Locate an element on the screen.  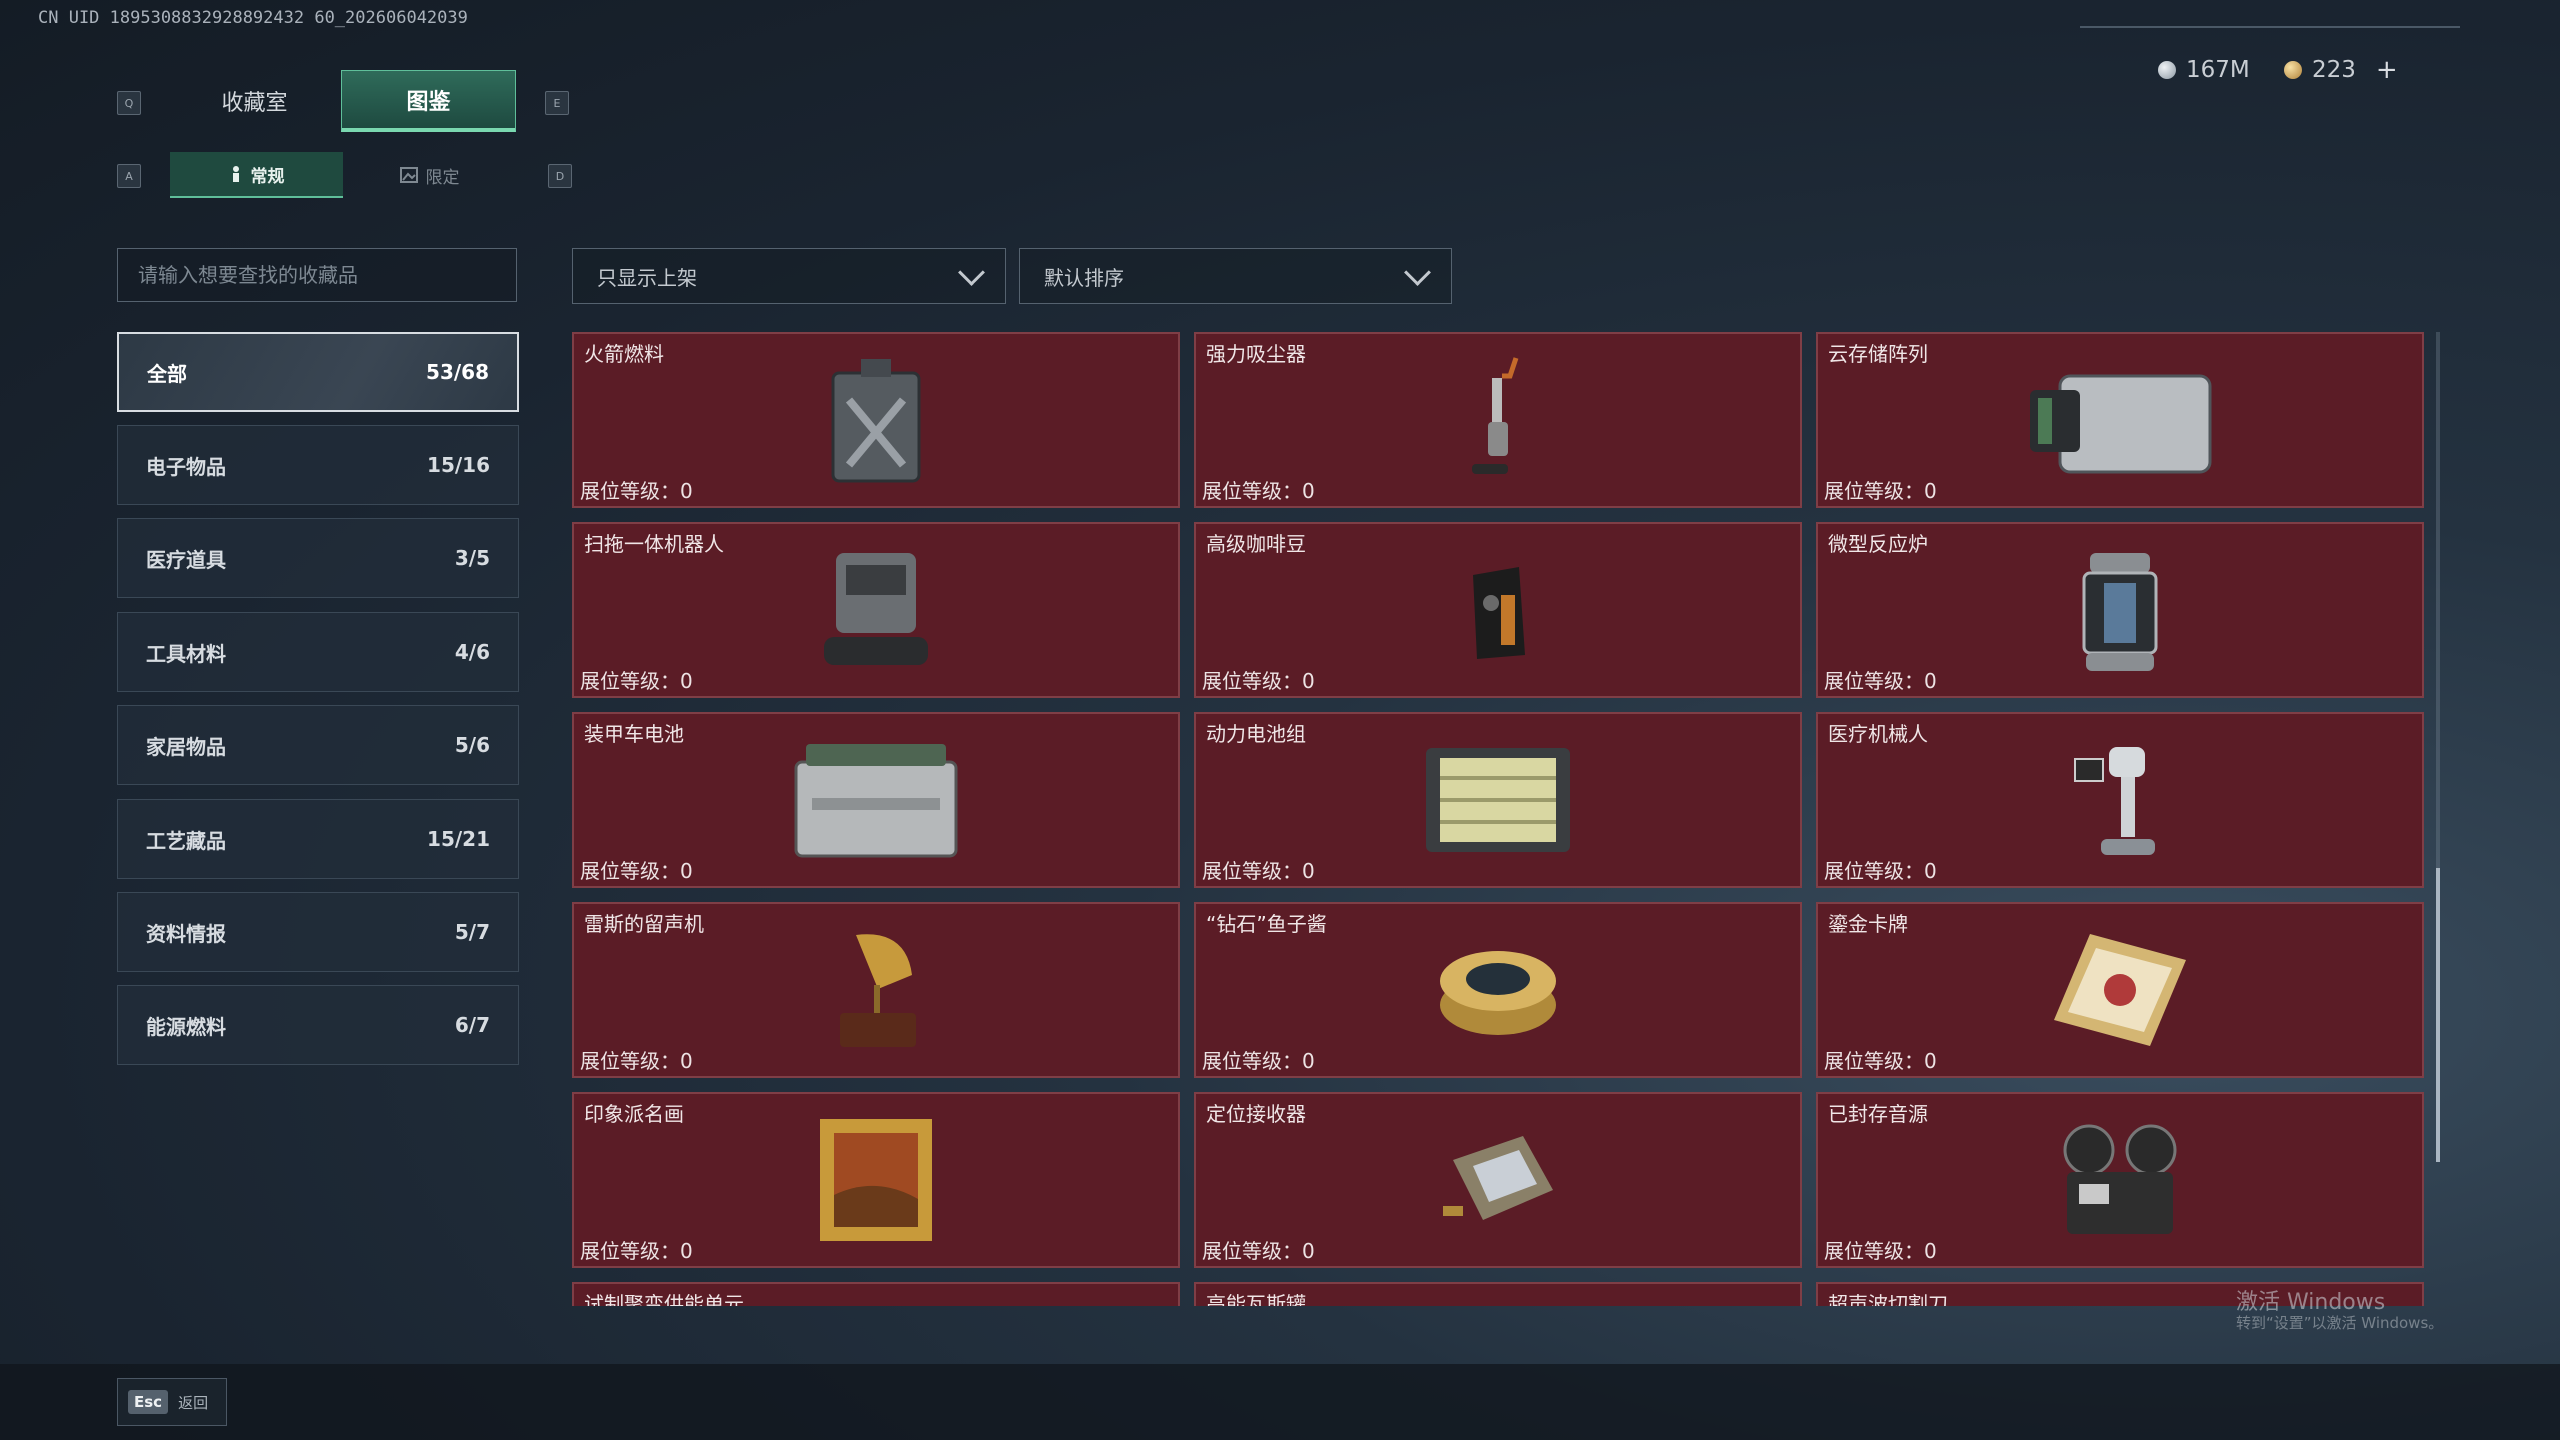
item-name: 医疗机械人 is located at coordinates (1878, 734).